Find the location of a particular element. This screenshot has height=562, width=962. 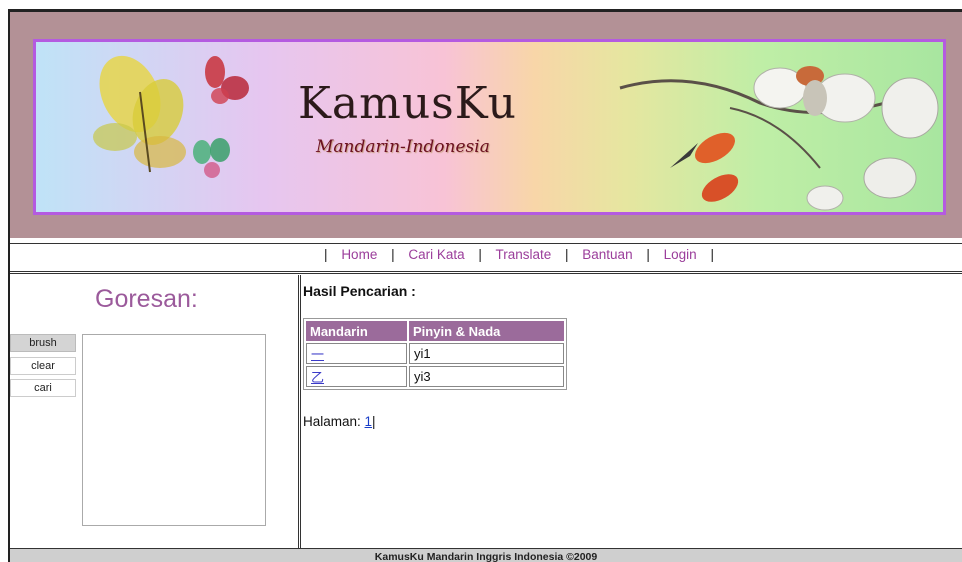

pinyin-cell: yi1 is located at coordinates (486, 353).